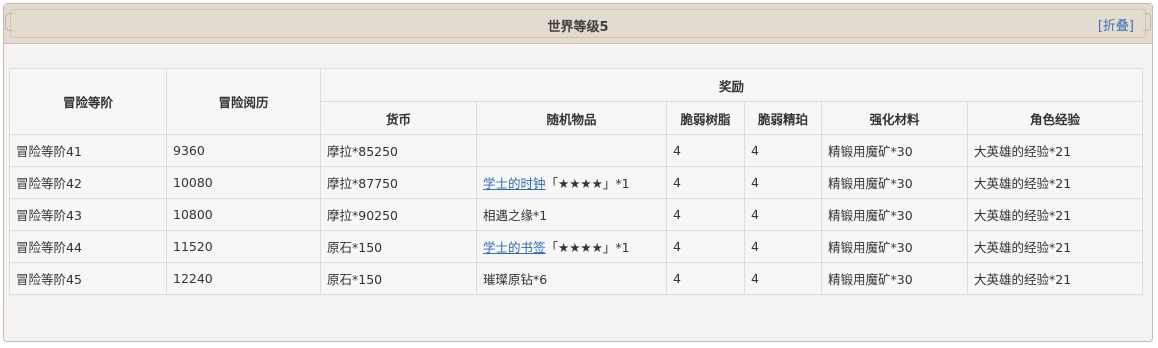 The height and width of the screenshot is (348, 1158). Describe the element at coordinates (705, 118) in the screenshot. I see `header-fragile-resin: 脆弱树脂` at that location.